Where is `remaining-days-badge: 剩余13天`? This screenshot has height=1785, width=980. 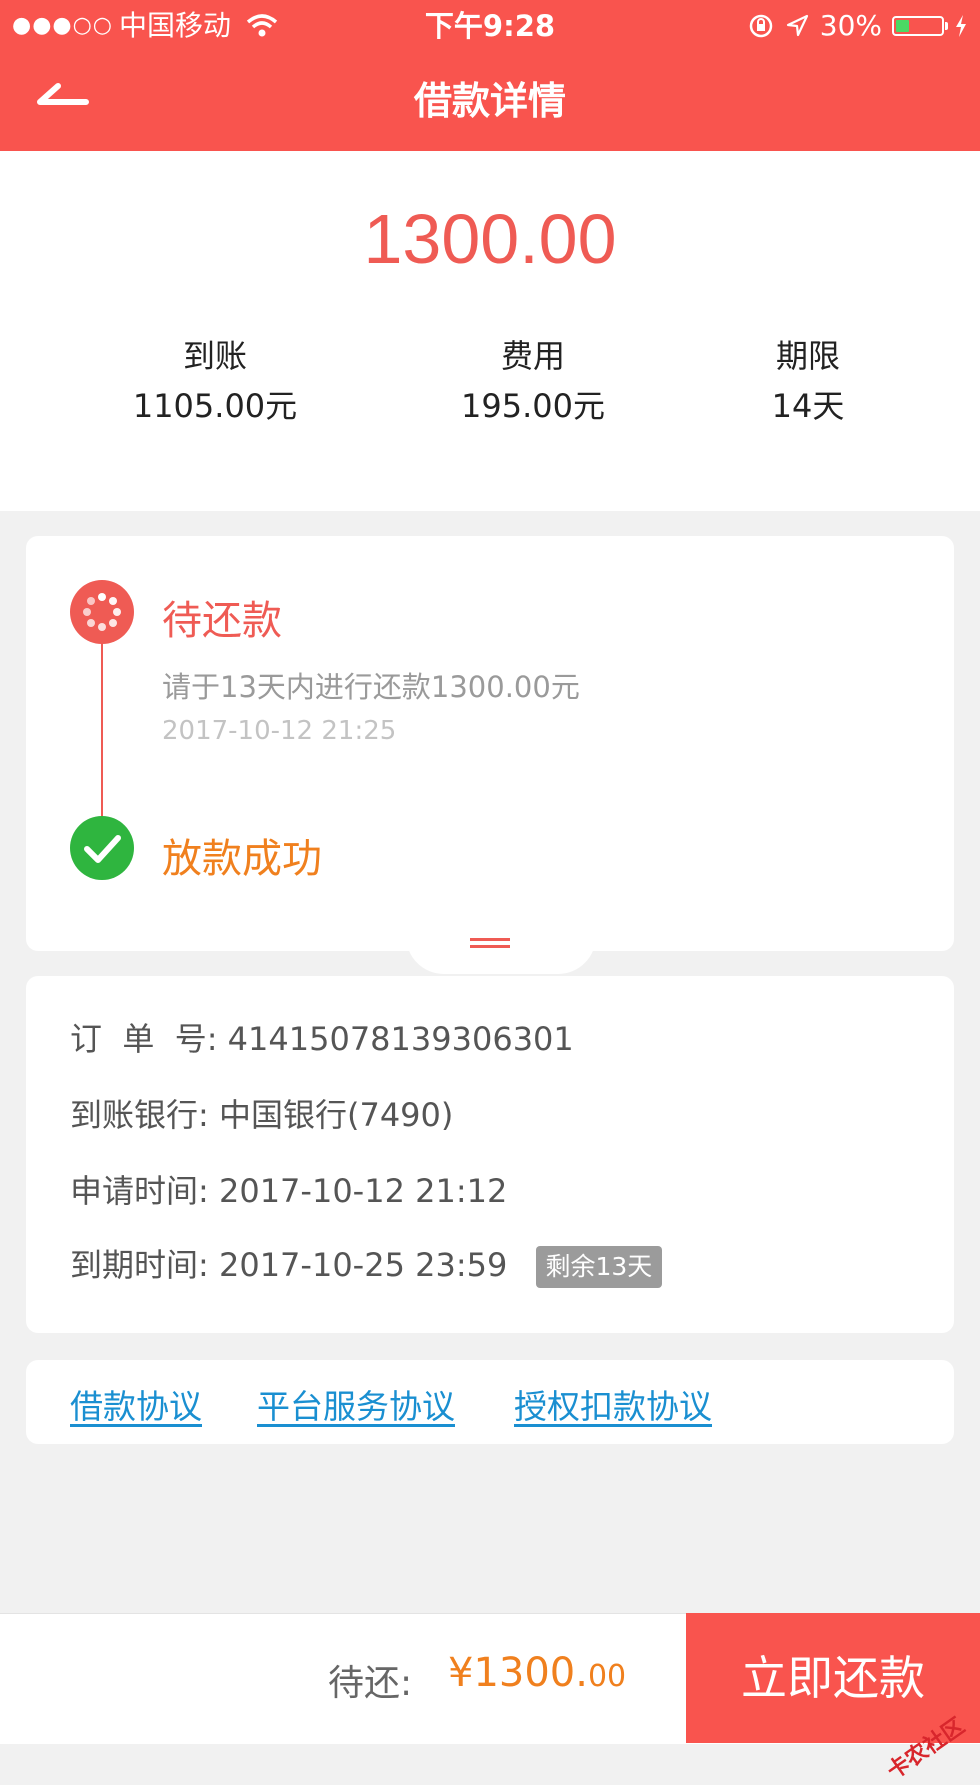 remaining-days-badge: 剩余13天 is located at coordinates (599, 1267).